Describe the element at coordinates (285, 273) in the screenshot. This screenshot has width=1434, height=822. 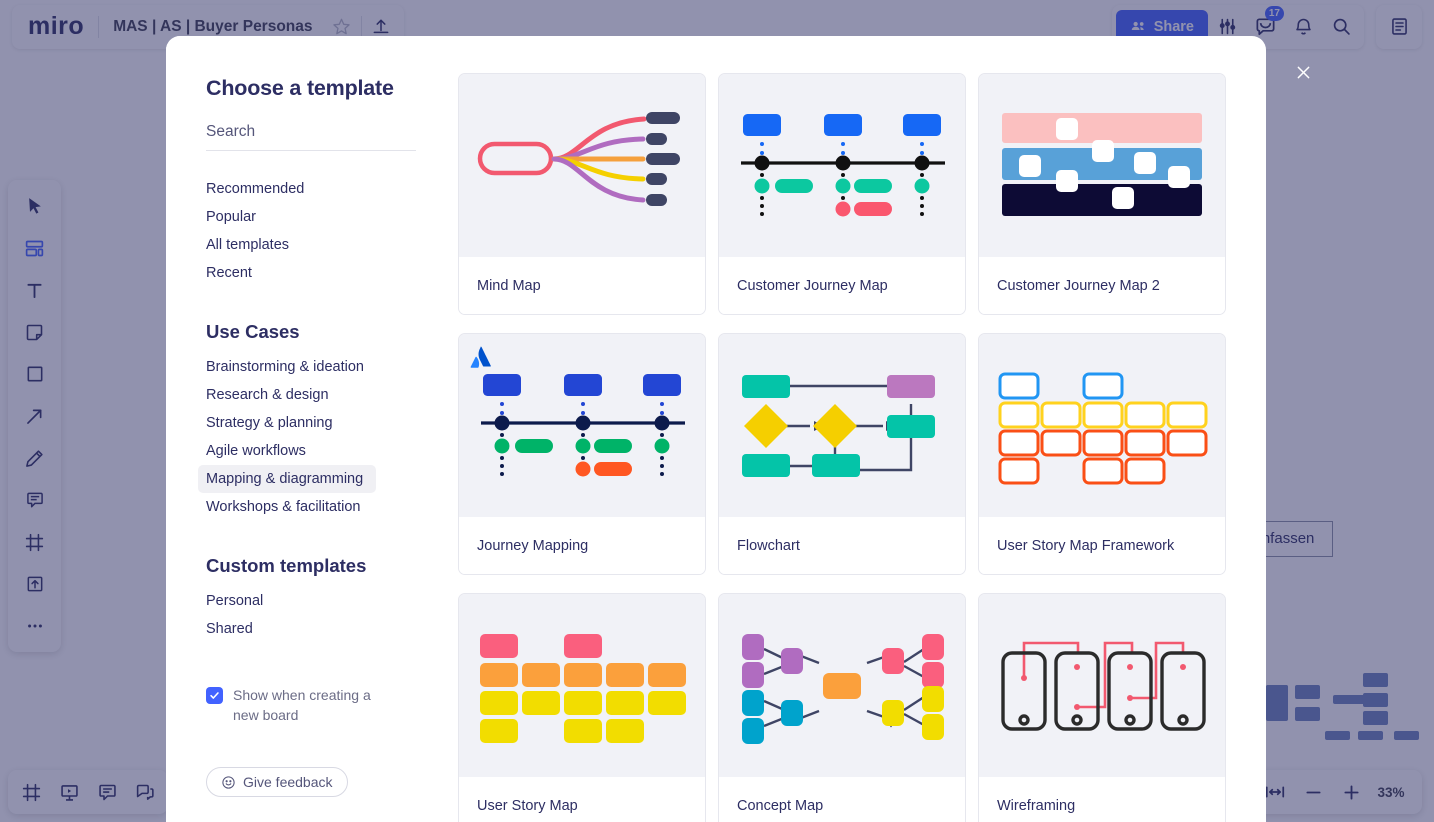
I see `sidebar-item-recent: Recent` at that location.